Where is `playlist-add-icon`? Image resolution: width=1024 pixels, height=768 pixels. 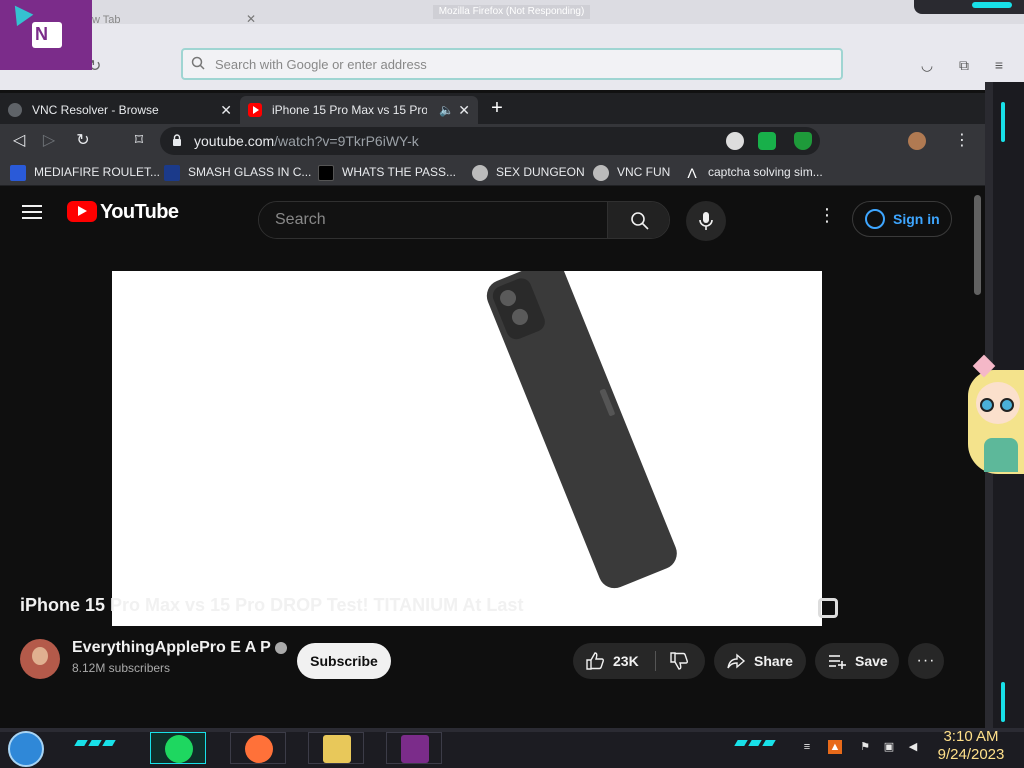 playlist-add-icon is located at coordinates (837, 662).